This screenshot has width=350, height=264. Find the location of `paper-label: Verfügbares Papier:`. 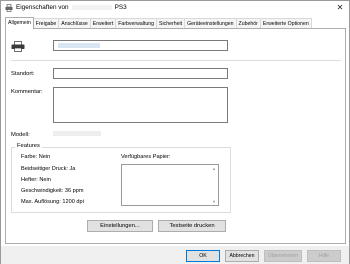

paper-label: Verfügbares Papier: is located at coordinates (146, 157).